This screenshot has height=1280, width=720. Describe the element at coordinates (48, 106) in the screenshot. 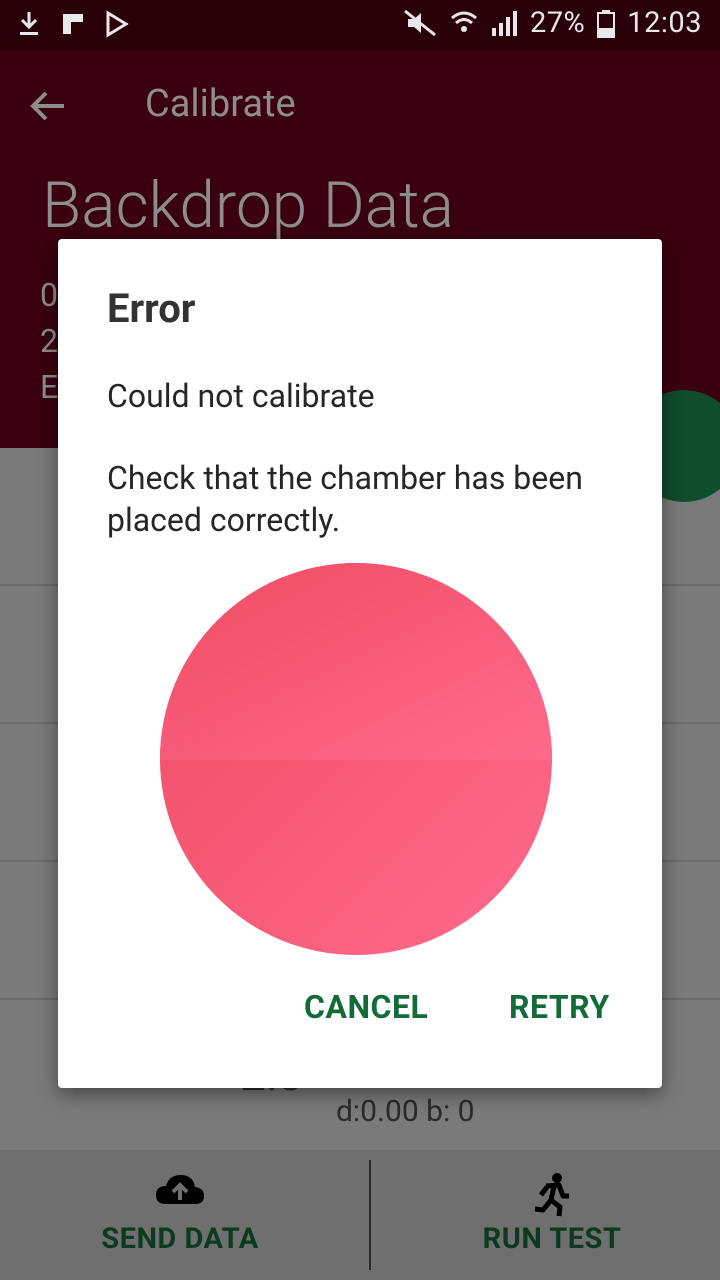

I see `back-arrow-icon` at that location.